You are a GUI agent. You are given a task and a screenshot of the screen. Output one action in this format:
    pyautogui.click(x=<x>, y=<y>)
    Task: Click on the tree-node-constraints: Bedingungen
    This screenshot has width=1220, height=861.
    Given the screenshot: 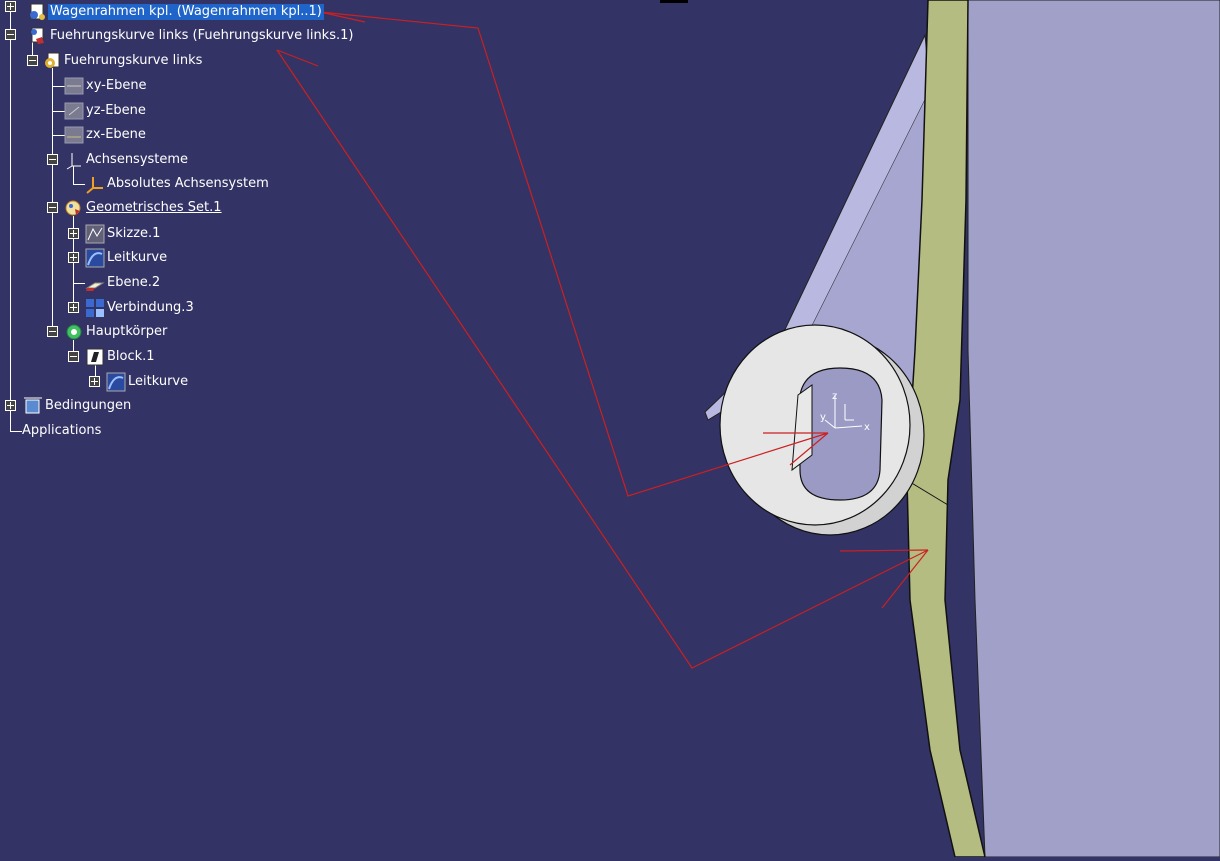 What is the action you would take?
    pyautogui.click(x=78, y=406)
    